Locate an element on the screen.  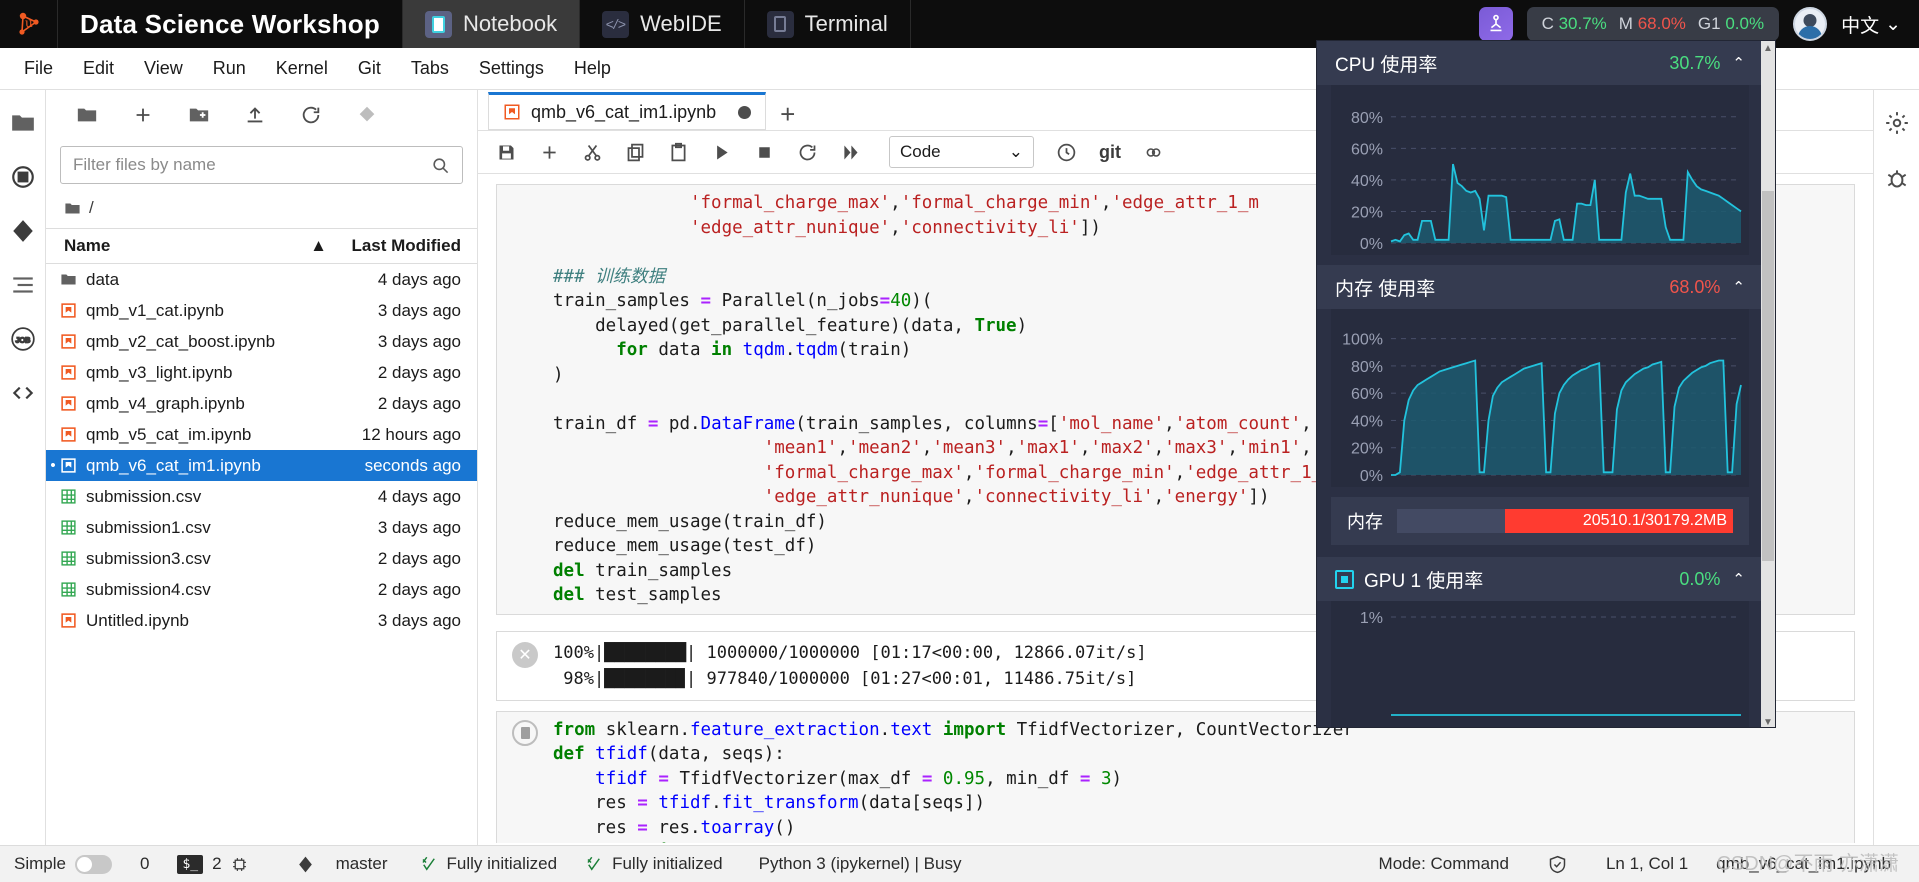
git-branch-status: master is located at coordinates (332, 864).